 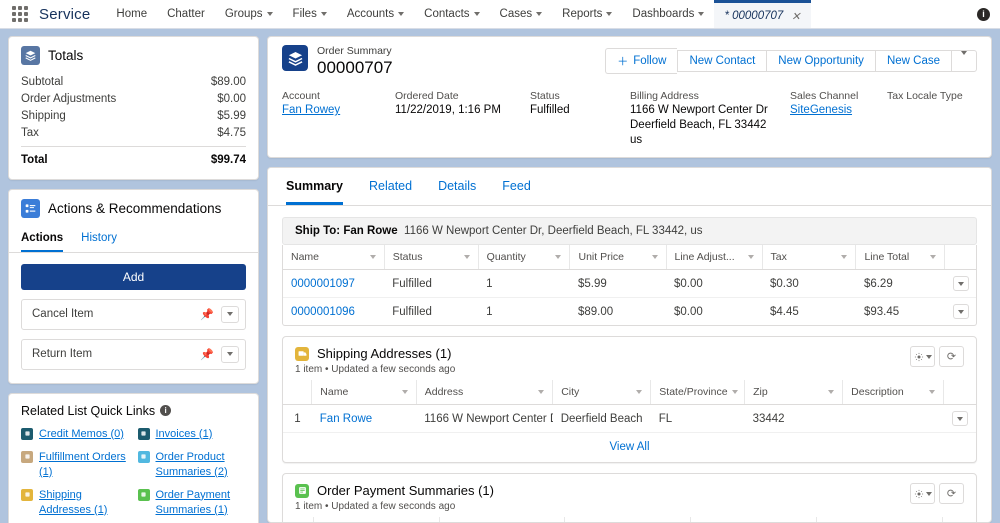 I want to click on column-header: Zip, so click(x=794, y=392).